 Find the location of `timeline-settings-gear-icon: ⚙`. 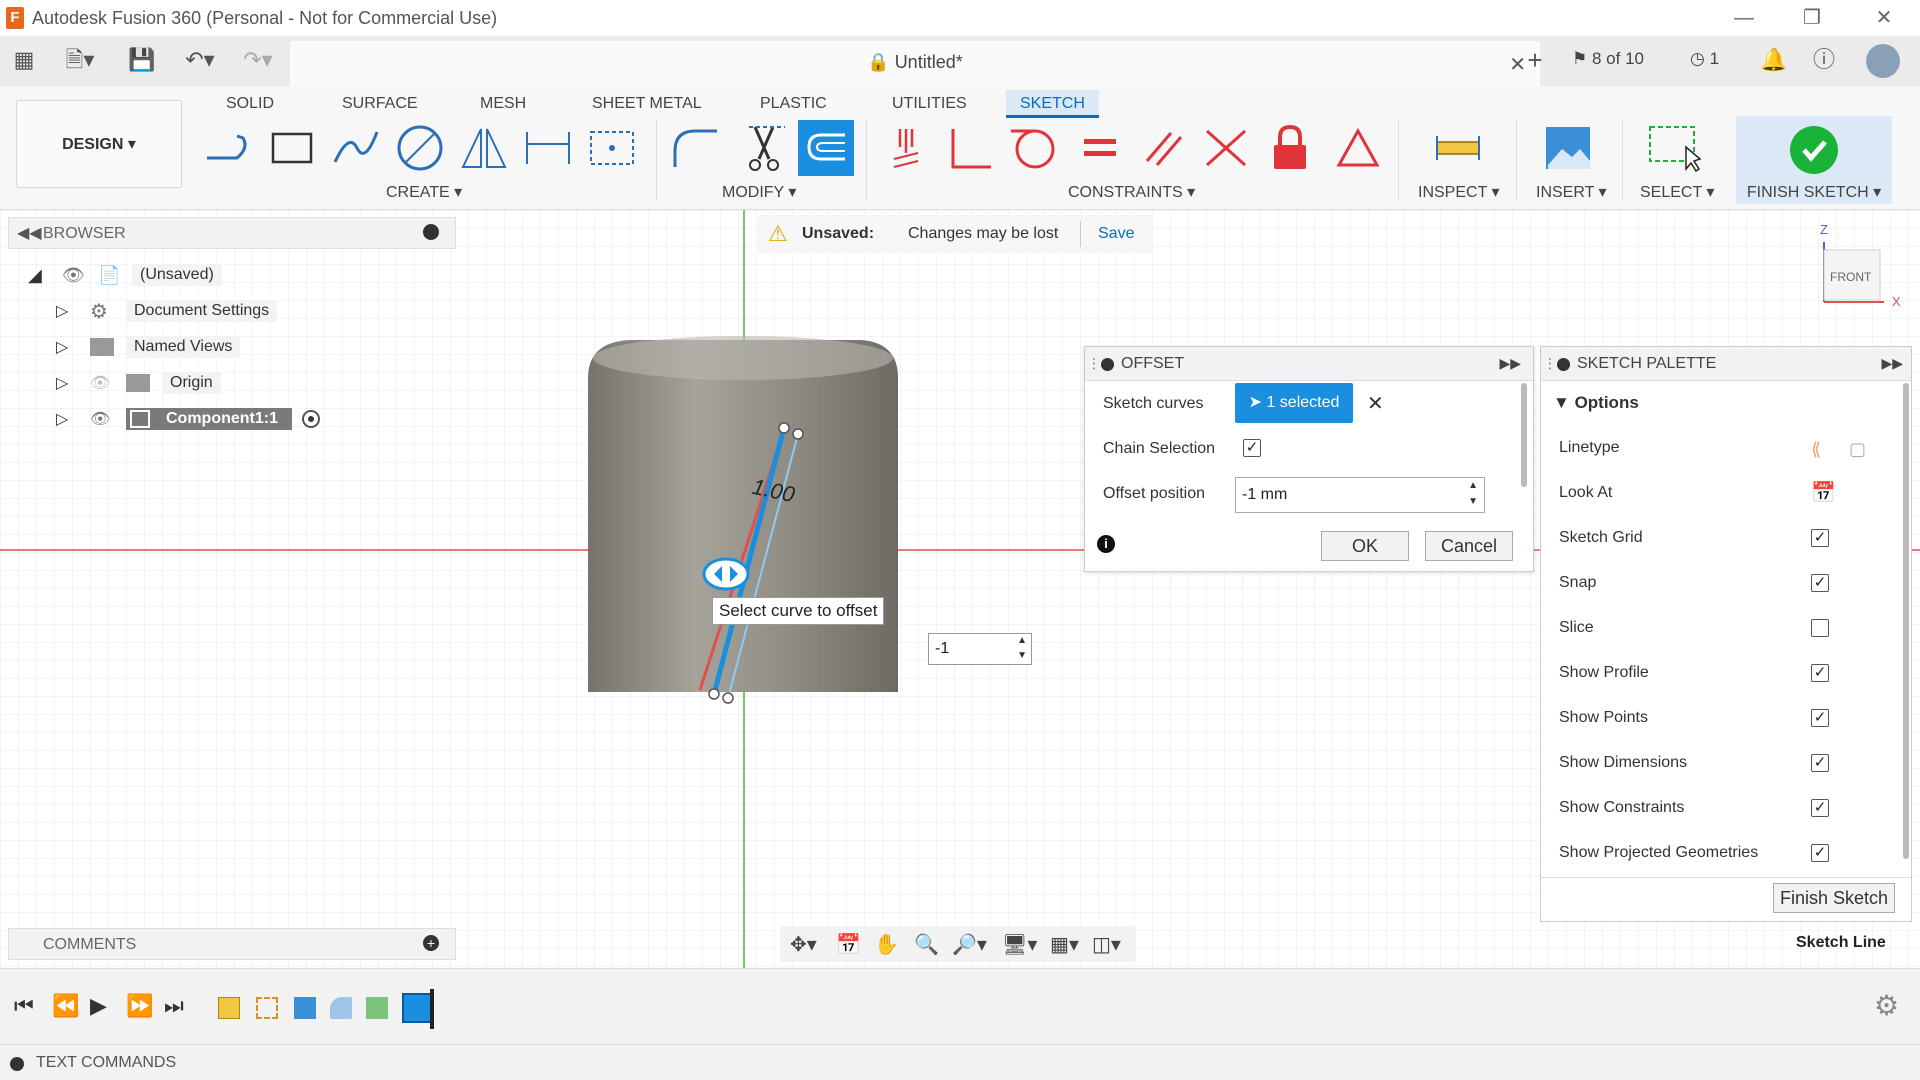

timeline-settings-gear-icon: ⚙ is located at coordinates (1886, 1005).